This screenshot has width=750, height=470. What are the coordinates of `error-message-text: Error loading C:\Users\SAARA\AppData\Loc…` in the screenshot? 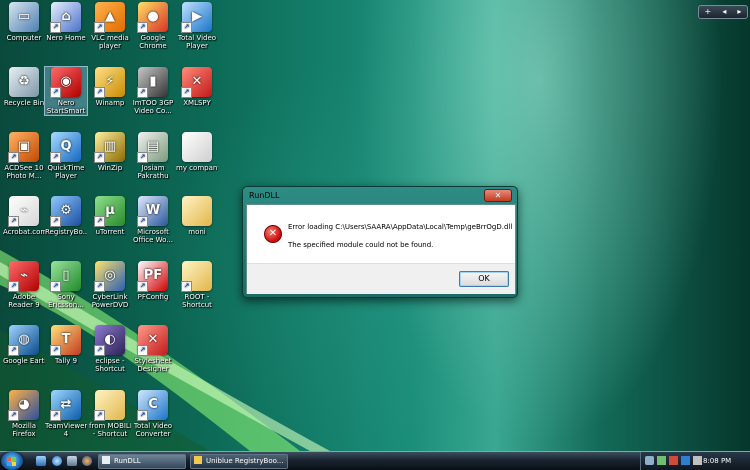 It's located at (400, 227).